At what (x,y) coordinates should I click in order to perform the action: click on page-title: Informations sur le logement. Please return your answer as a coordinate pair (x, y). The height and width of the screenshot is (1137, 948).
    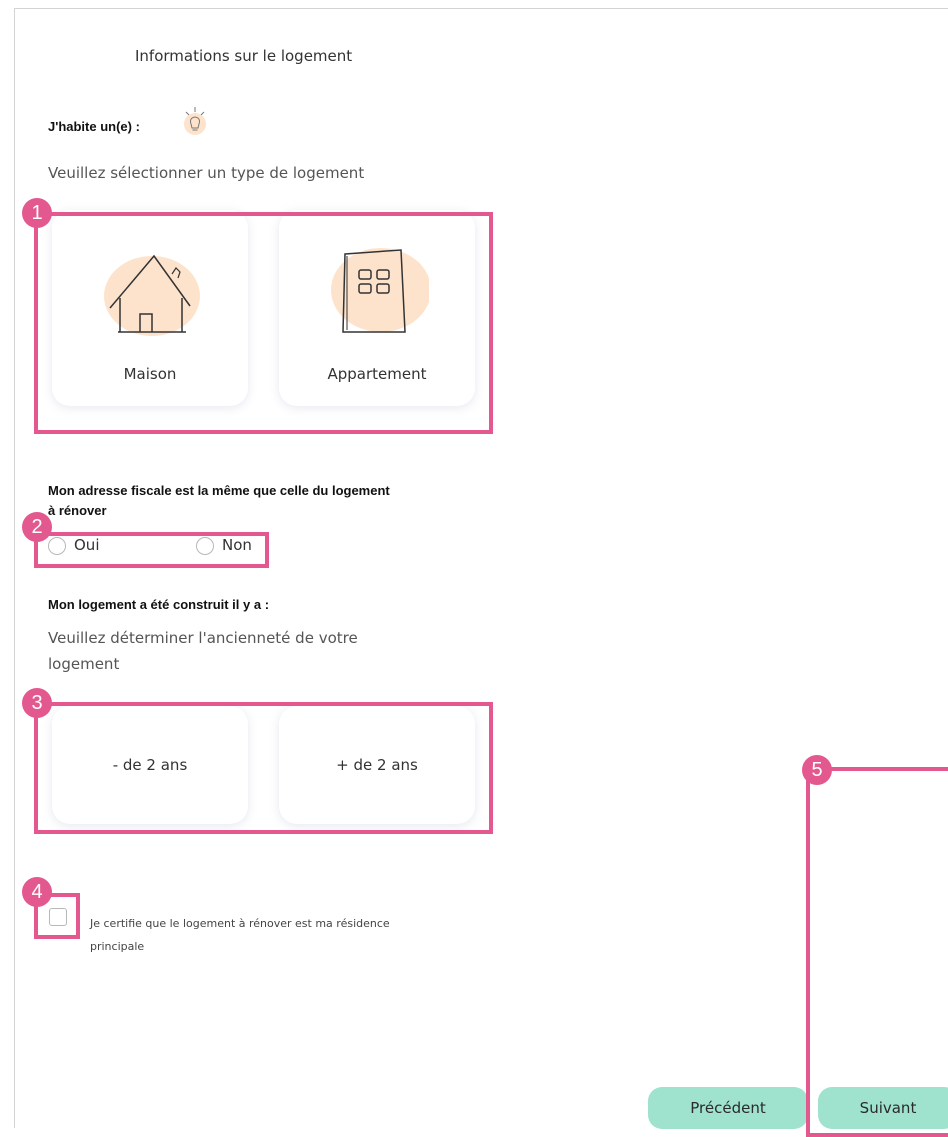
    Looking at the image, I should click on (244, 56).